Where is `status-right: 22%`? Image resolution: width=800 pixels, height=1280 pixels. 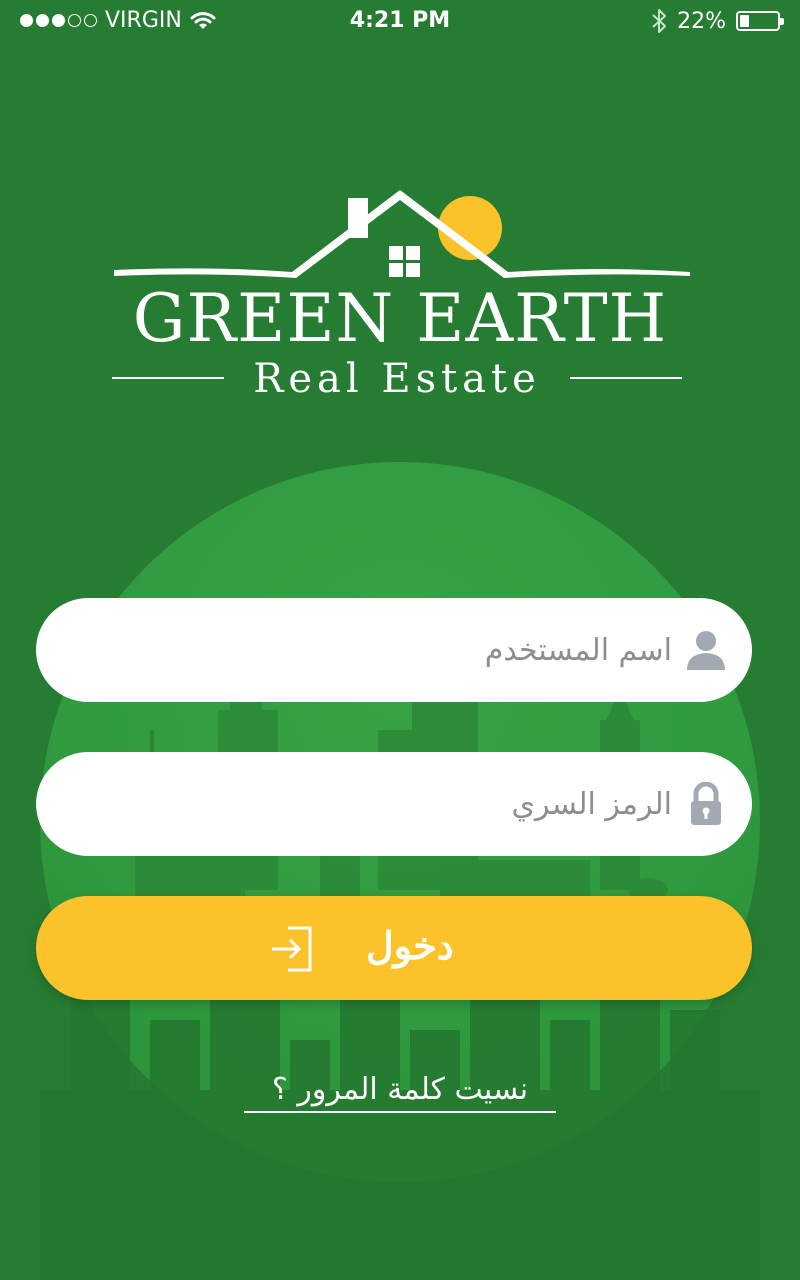
status-right: 22% is located at coordinates (717, 21).